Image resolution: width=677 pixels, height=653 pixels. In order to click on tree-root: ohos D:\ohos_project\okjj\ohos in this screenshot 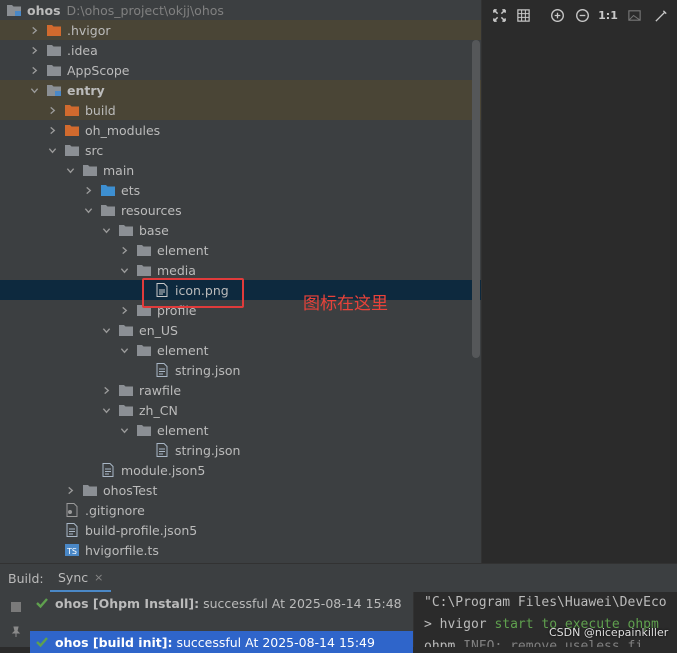, I will do `click(240, 10)`.